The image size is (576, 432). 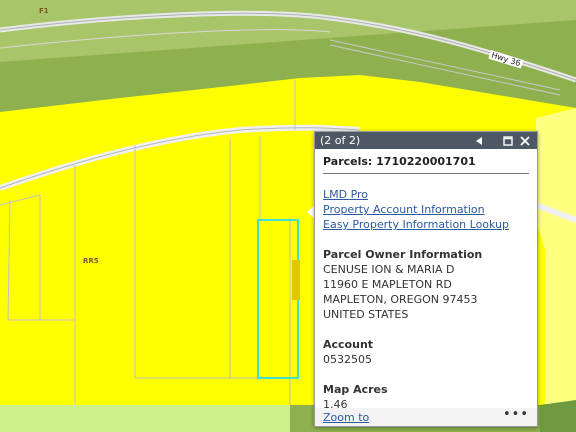 I want to click on popup-title: Parcels: 1710220001701, so click(x=426, y=164).